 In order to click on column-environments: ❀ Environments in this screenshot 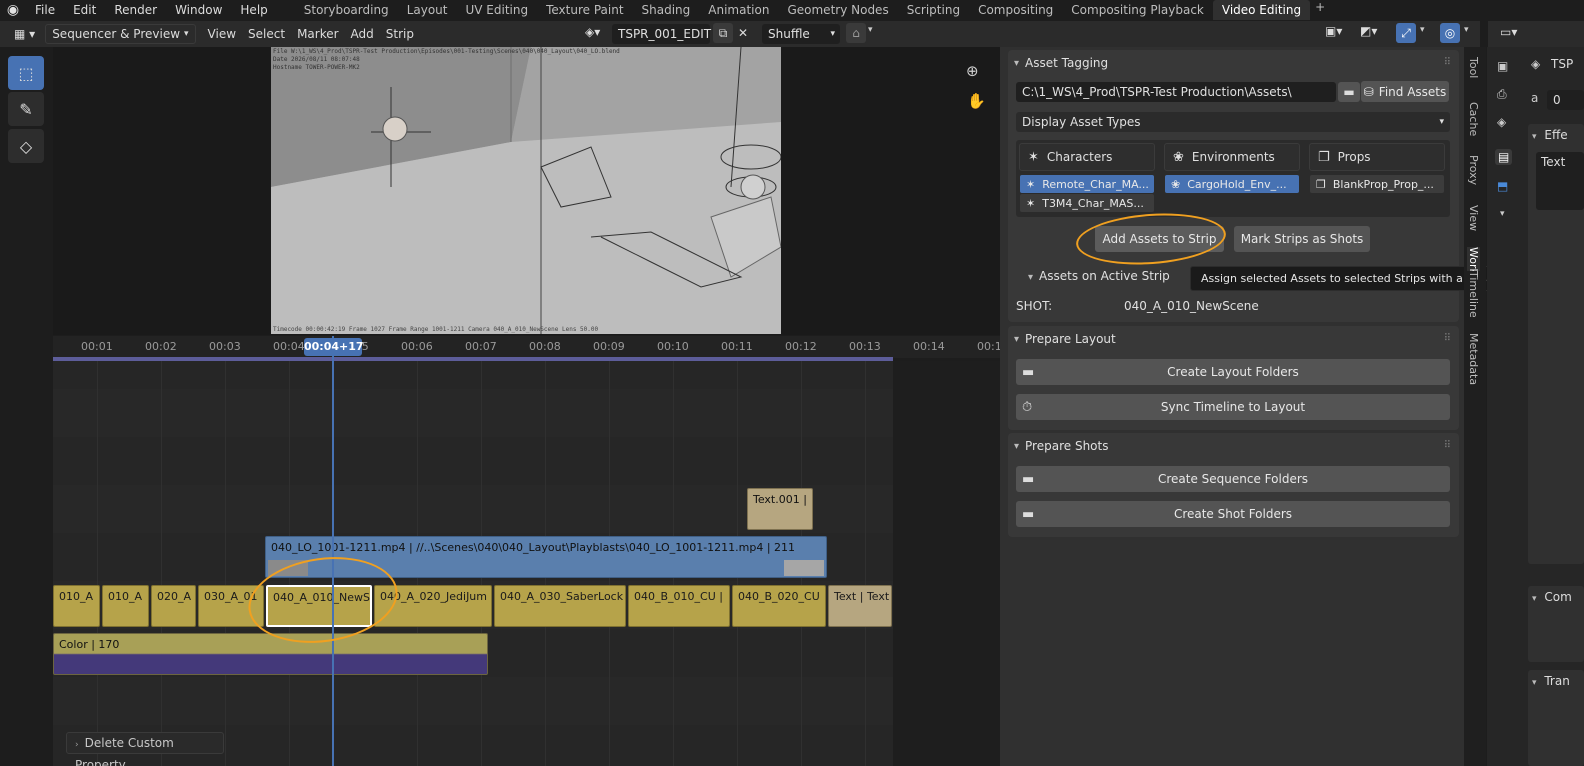, I will do `click(1232, 157)`.